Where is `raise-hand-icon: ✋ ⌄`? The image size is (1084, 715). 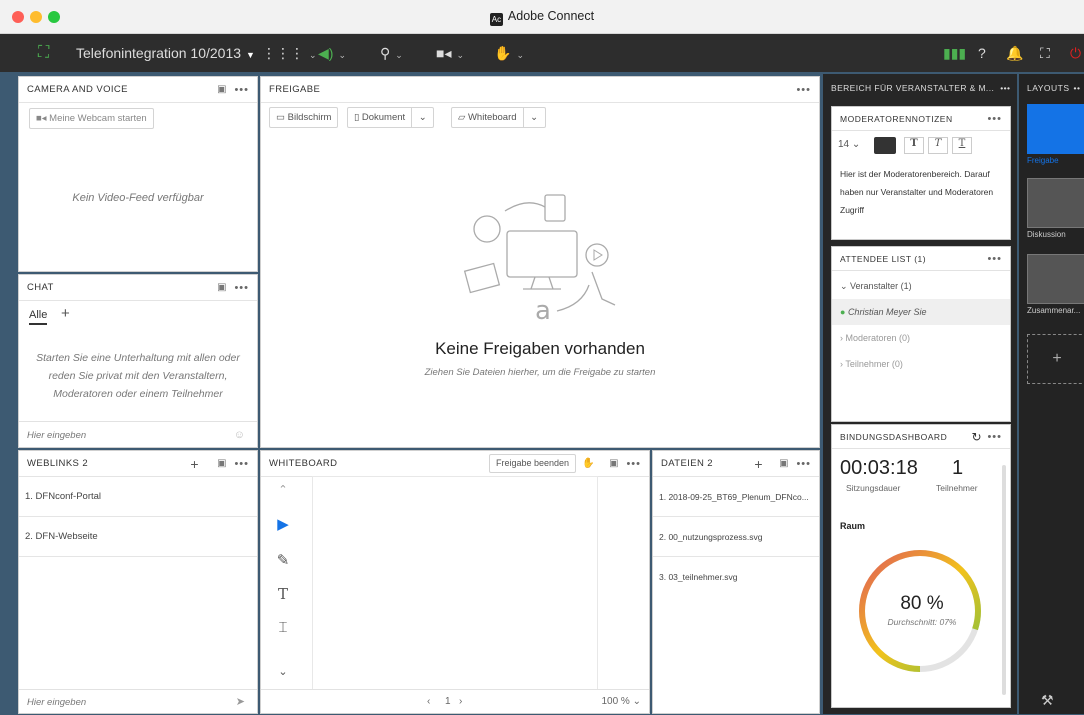 raise-hand-icon: ✋ ⌄ is located at coordinates (509, 53).